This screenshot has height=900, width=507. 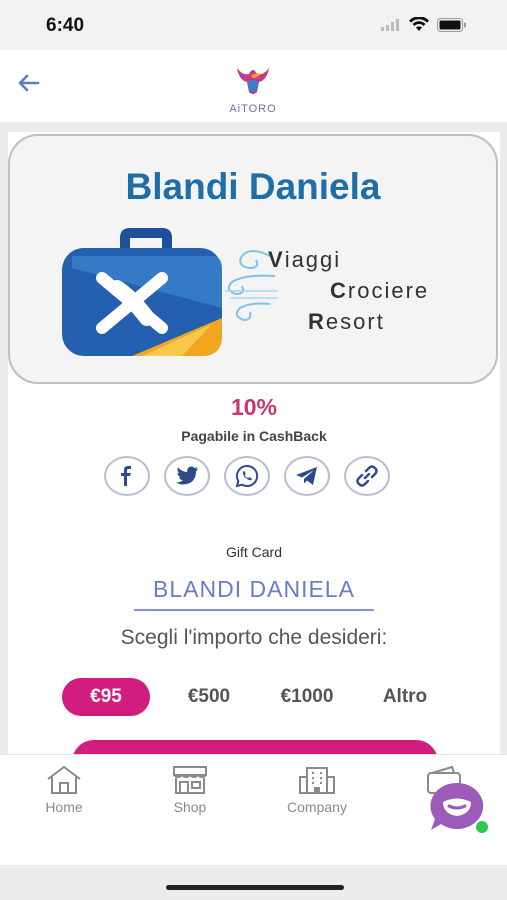 I want to click on tab-home-label: Home, so click(x=64, y=807).